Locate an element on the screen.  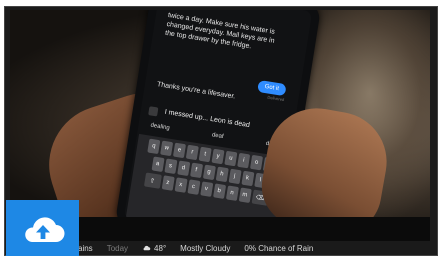
key: b is located at coordinates (219, 191).